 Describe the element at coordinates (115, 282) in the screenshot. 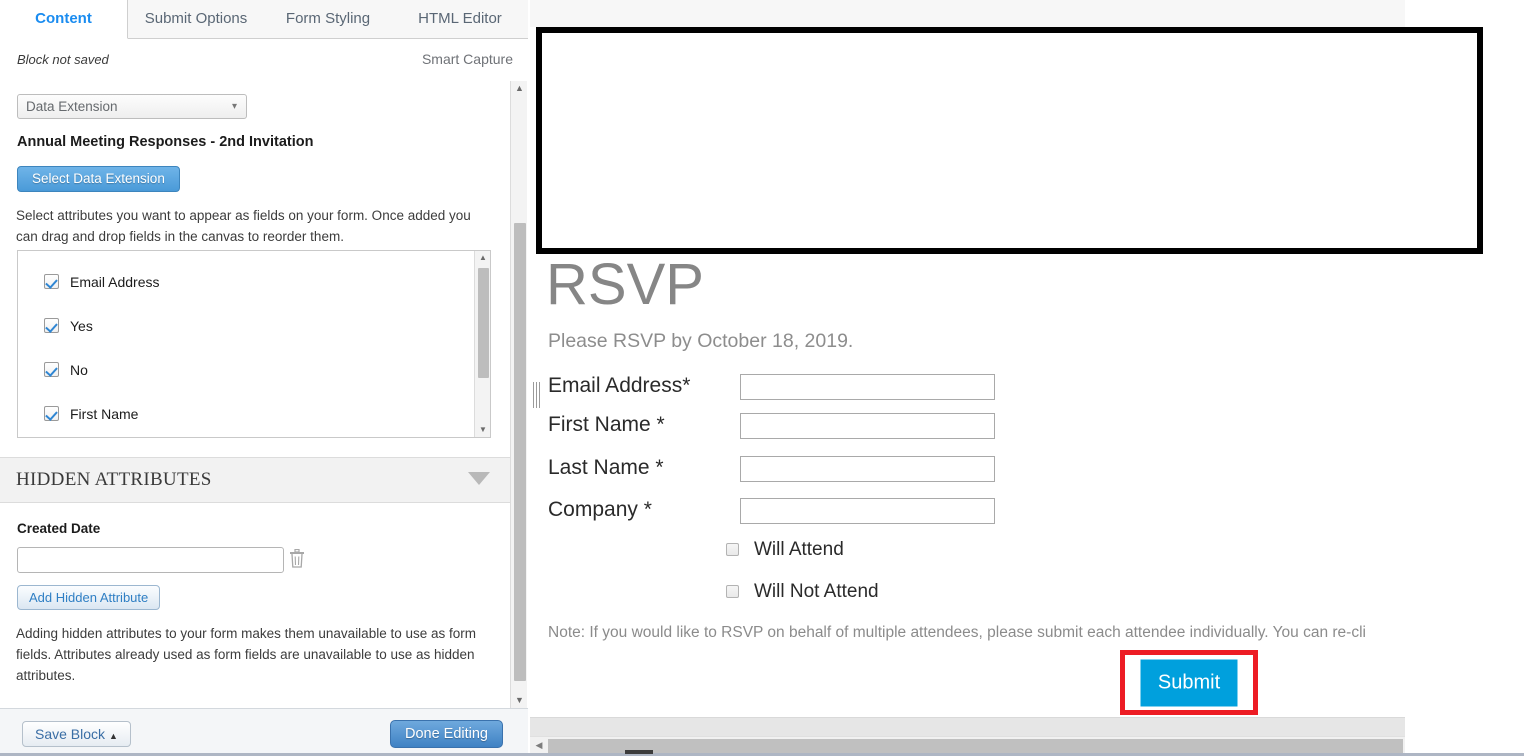

I see `attribute-label: Email Address` at that location.